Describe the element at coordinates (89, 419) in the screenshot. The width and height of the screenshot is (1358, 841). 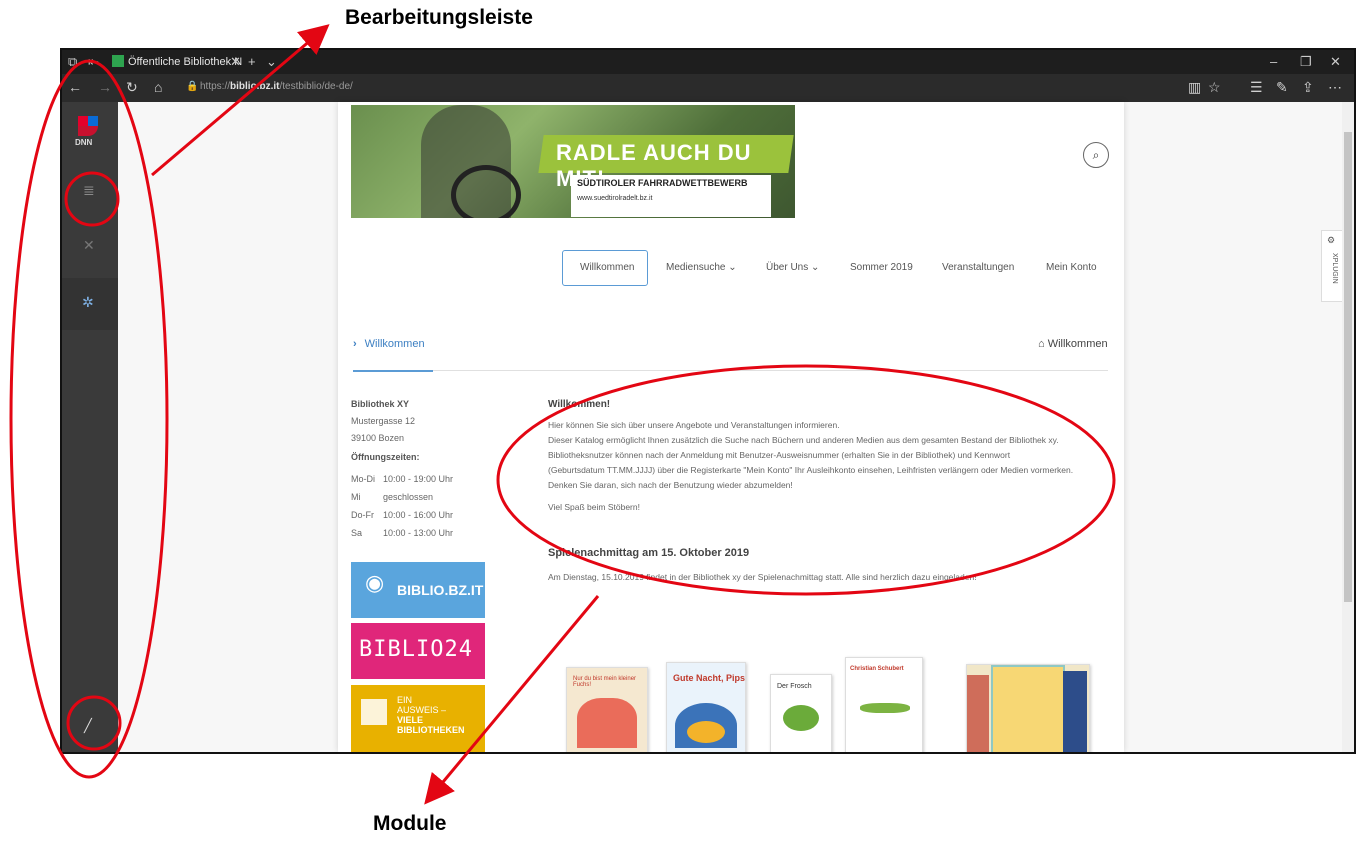
I see `annotation-ellipse-persona` at that location.